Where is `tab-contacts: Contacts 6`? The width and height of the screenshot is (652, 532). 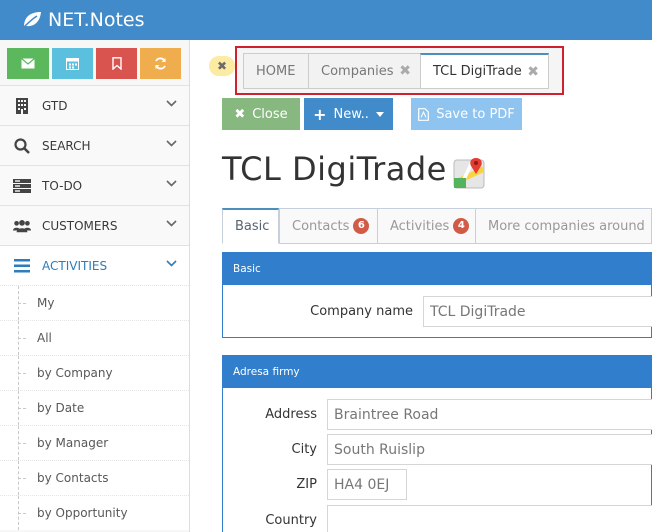
tab-contacts: Contacts 6 is located at coordinates (328, 226).